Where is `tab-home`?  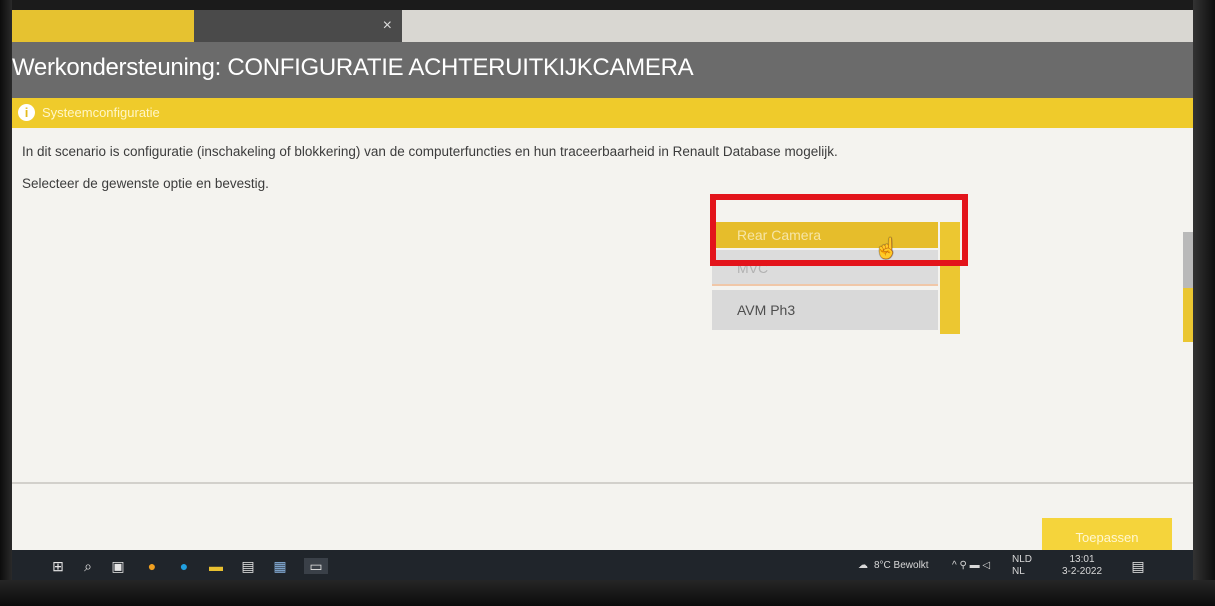
tab-home is located at coordinates (103, 26).